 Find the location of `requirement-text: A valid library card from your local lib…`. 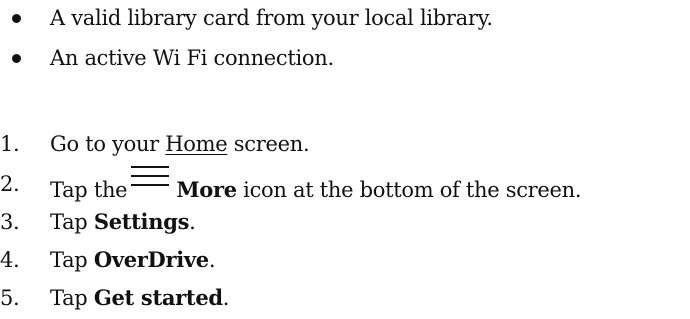

requirement-text: A valid library card from your local lib… is located at coordinates (271, 18).